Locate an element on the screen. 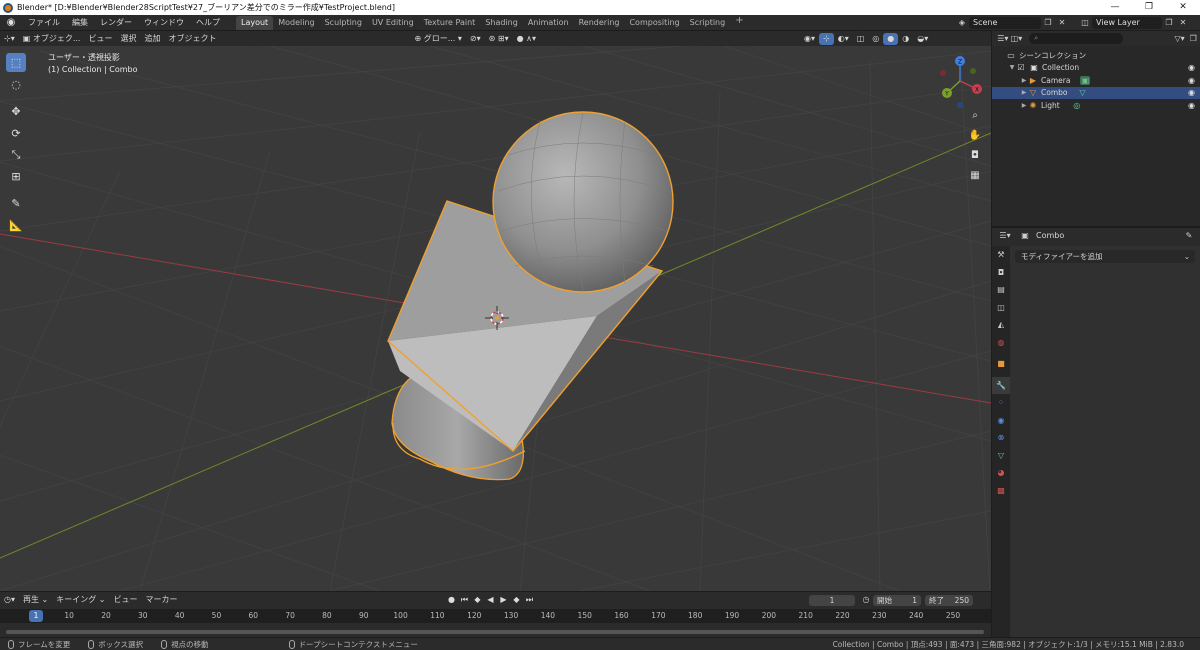 Image resolution: width=1200 pixels, height=650 pixels. jump-start-icon: ⏮ is located at coordinates (464, 600).